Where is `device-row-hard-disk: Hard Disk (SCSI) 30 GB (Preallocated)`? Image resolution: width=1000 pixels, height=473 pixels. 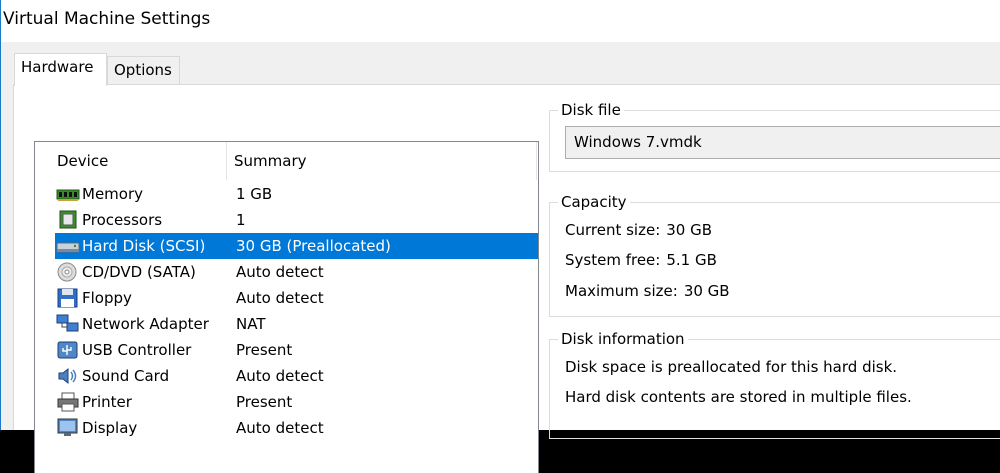 device-row-hard-disk: Hard Disk (SCSI) 30 GB (Preallocated) is located at coordinates (286, 246).